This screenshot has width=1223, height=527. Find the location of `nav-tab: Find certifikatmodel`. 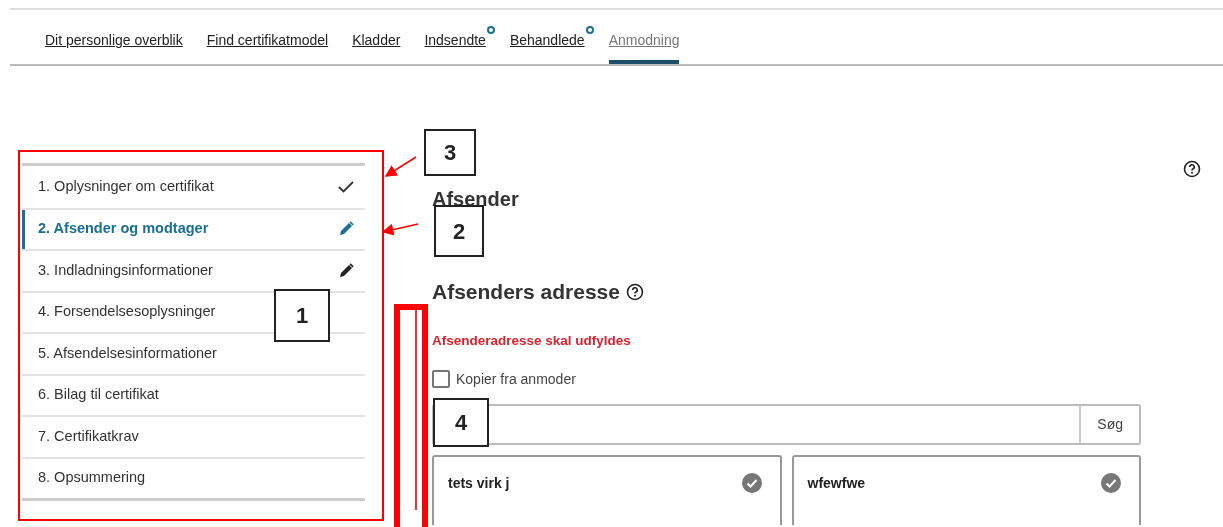

nav-tab: Find certifikatmodel is located at coordinates (267, 45).